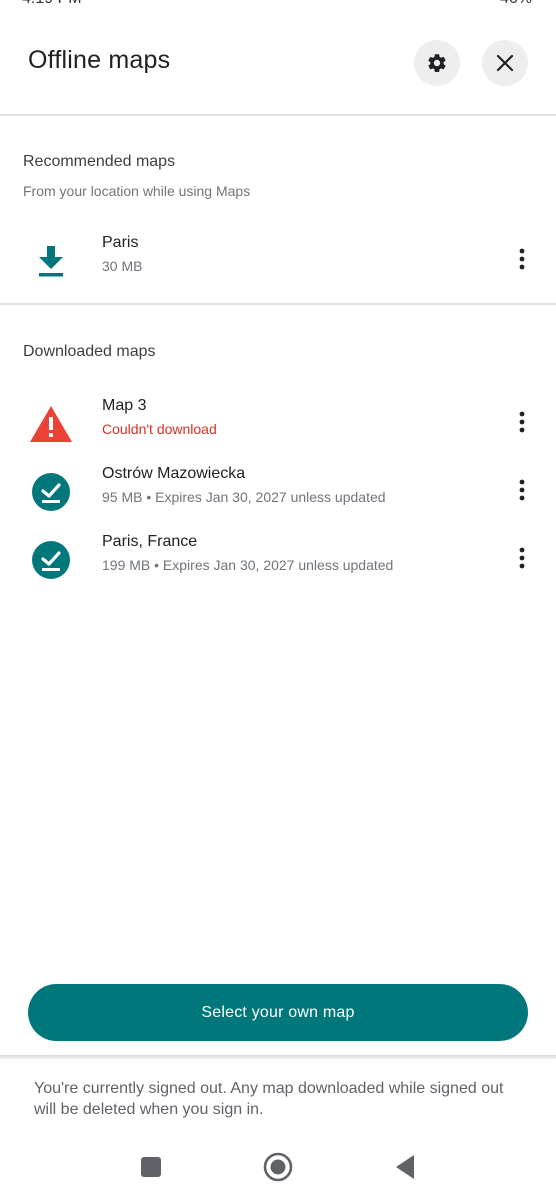  I want to click on map-name: Ostrów Mazowiecka, so click(174, 473).